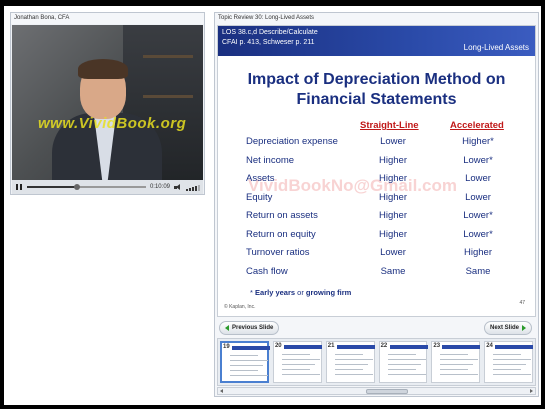 Image resolution: width=545 pixels, height=409 pixels. I want to click on row-label: Assets, so click(260, 178).